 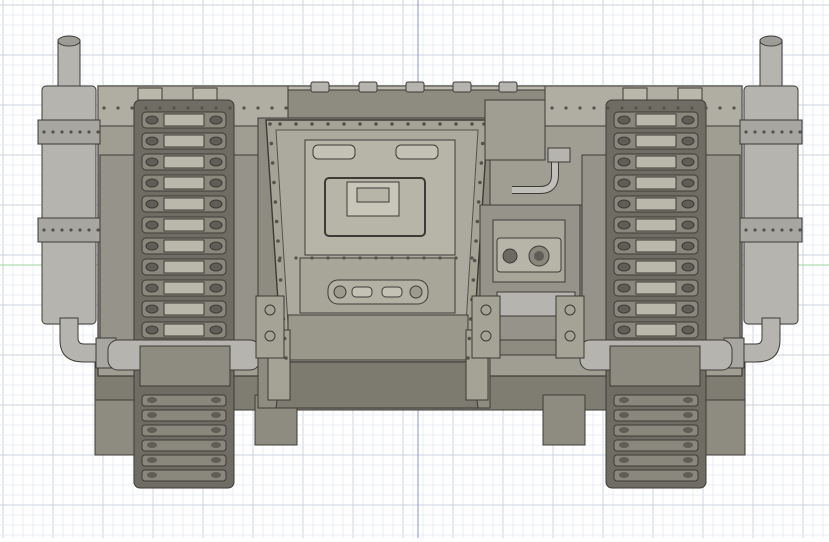 What do you see at coordinates (377, 385) in the screenshot?
I see `rear-ramp` at bounding box center [377, 385].